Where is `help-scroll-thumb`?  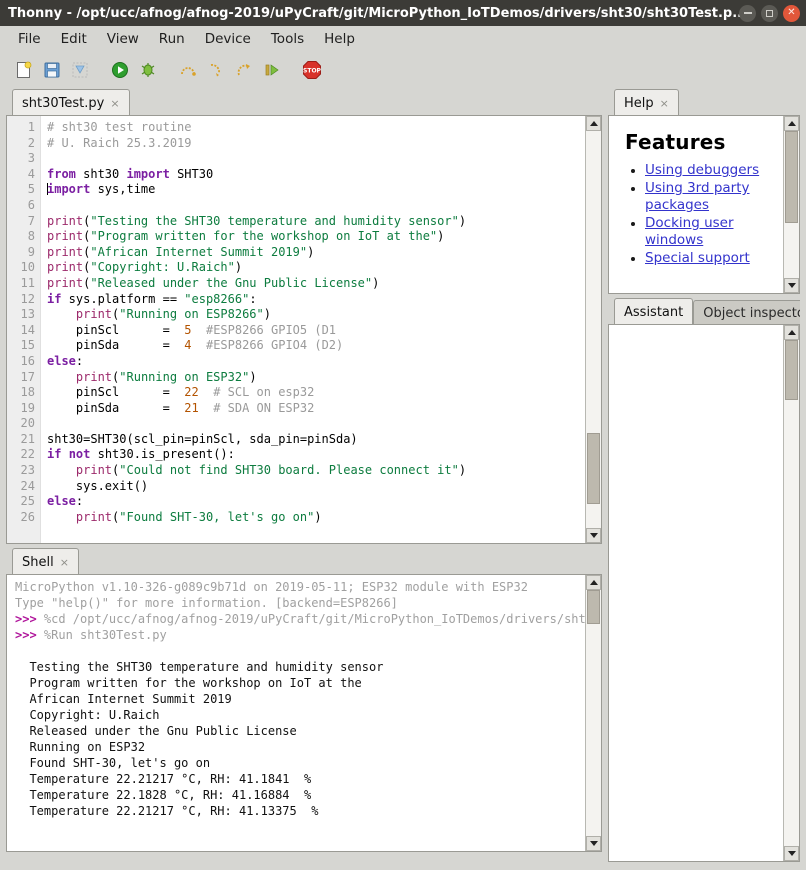
help-scroll-thumb is located at coordinates (791, 177).